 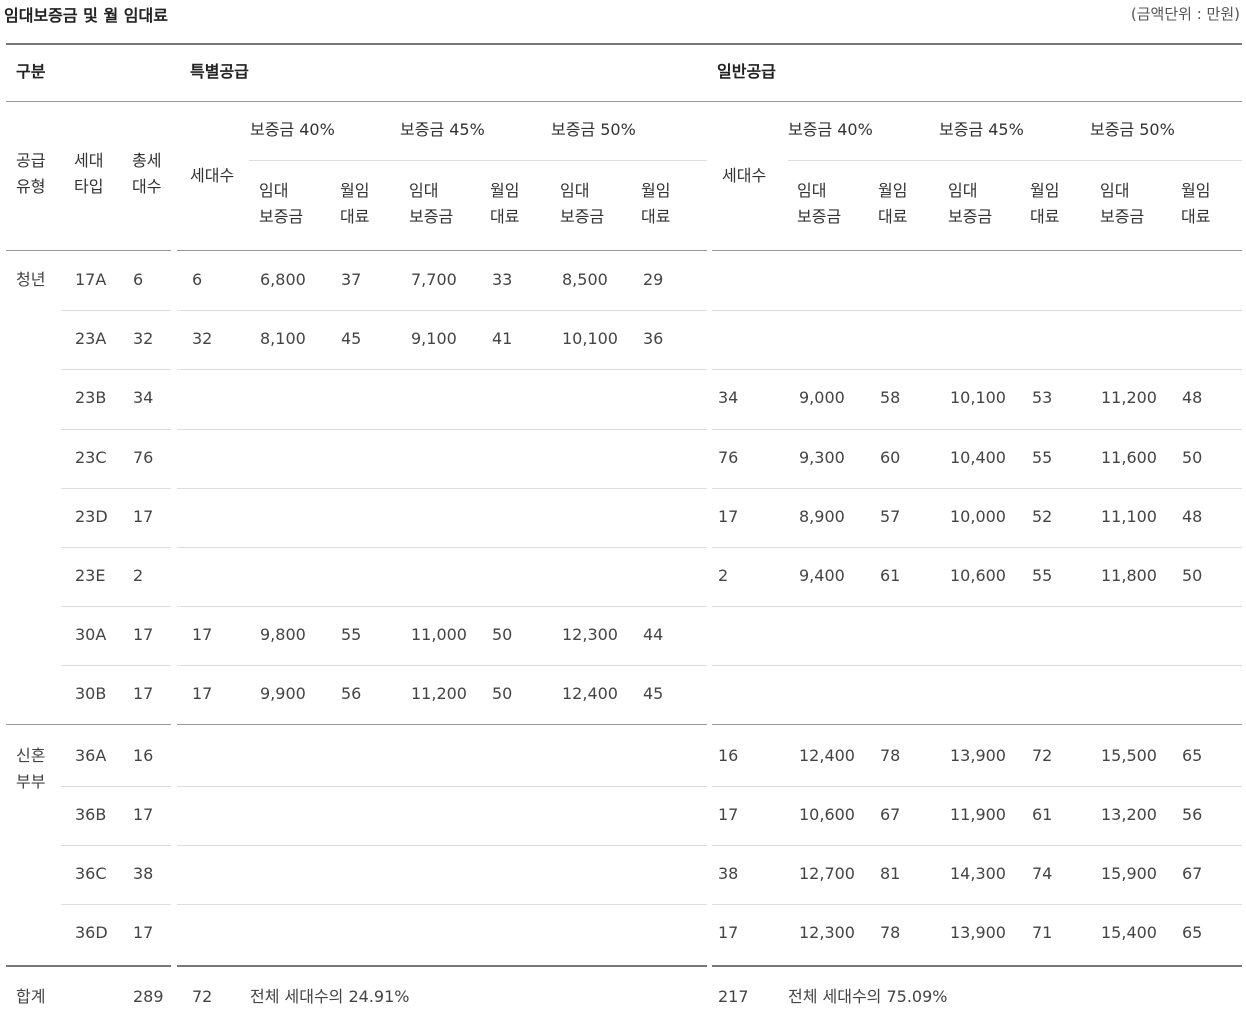 What do you see at coordinates (31, 755) in the screenshot?
I see `group-name-line: 신혼` at bounding box center [31, 755].